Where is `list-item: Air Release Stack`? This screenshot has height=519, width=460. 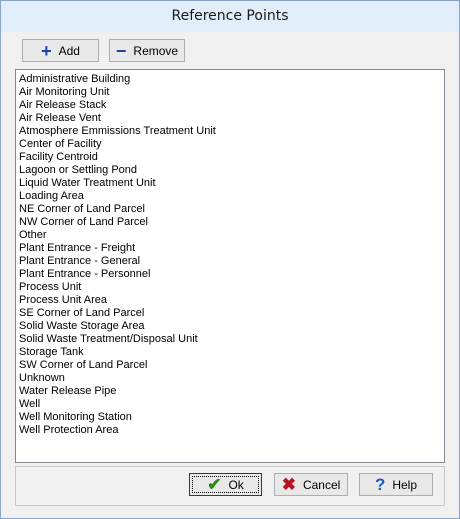
list-item: Air Release Stack is located at coordinates (231, 105).